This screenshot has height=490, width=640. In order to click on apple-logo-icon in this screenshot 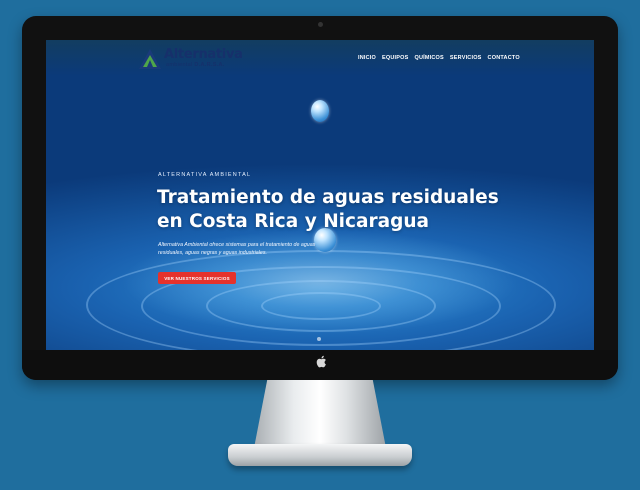, I will do `click(321, 361)`.